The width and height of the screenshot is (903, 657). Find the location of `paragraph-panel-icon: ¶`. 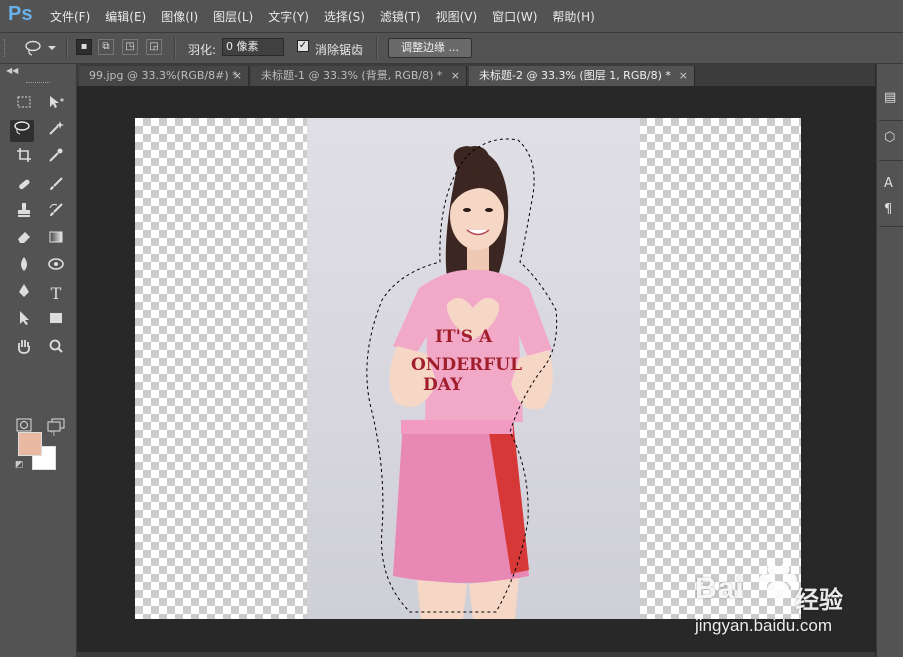

paragraph-panel-icon: ¶ is located at coordinates (888, 209).